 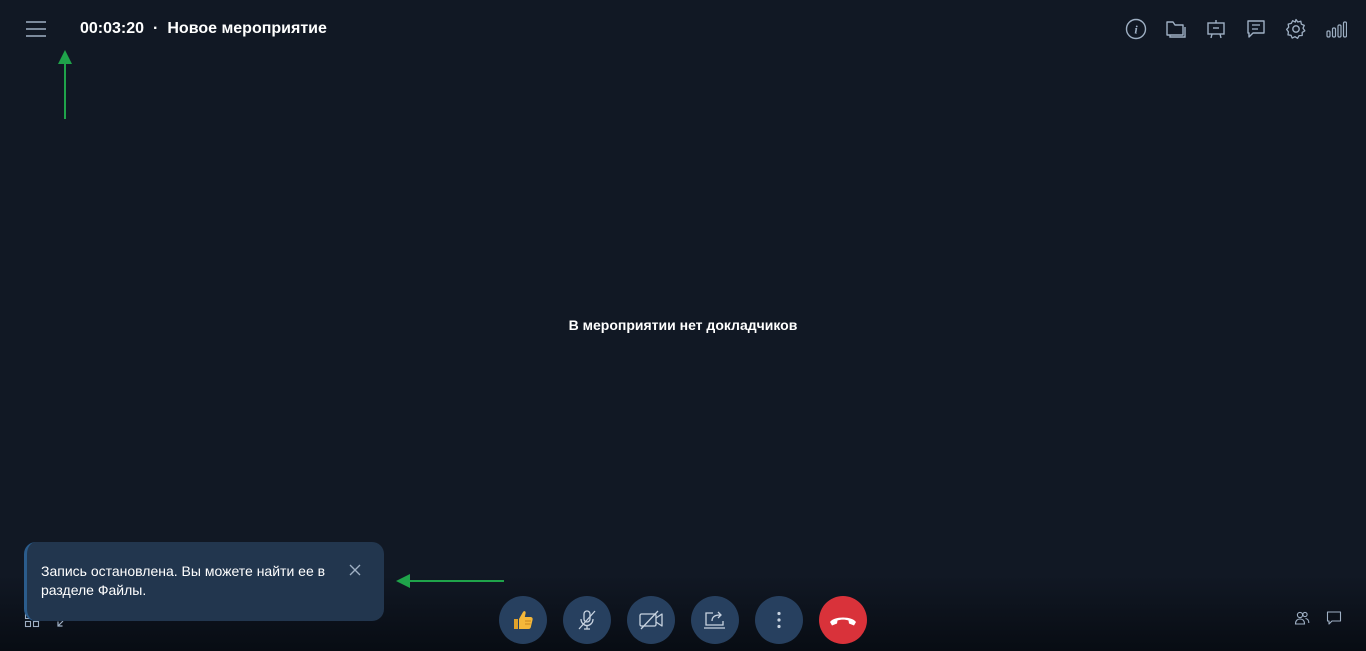 I want to click on participants-icon, so click(x=1302, y=618).